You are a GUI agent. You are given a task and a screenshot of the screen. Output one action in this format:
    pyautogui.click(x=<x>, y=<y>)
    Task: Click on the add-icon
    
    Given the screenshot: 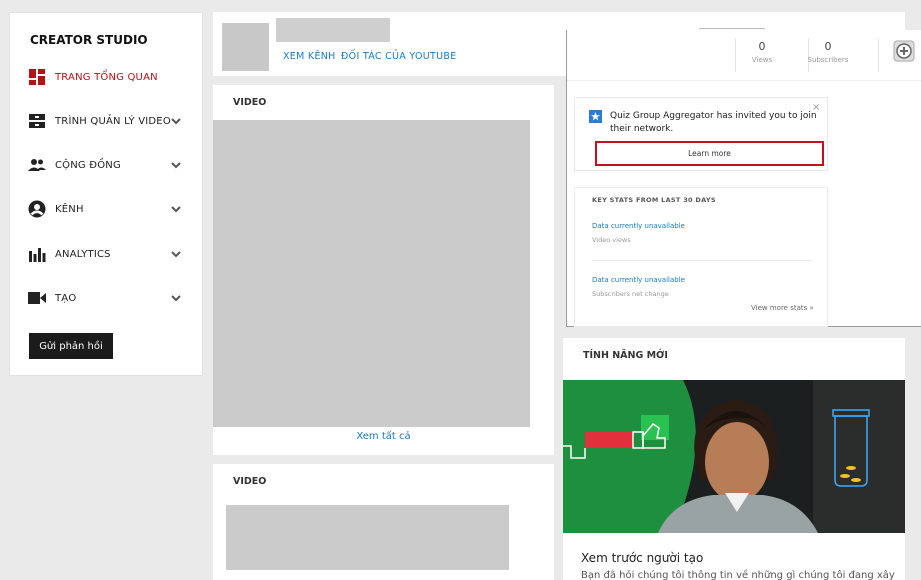 What is the action you would take?
    pyautogui.click(x=904, y=51)
    